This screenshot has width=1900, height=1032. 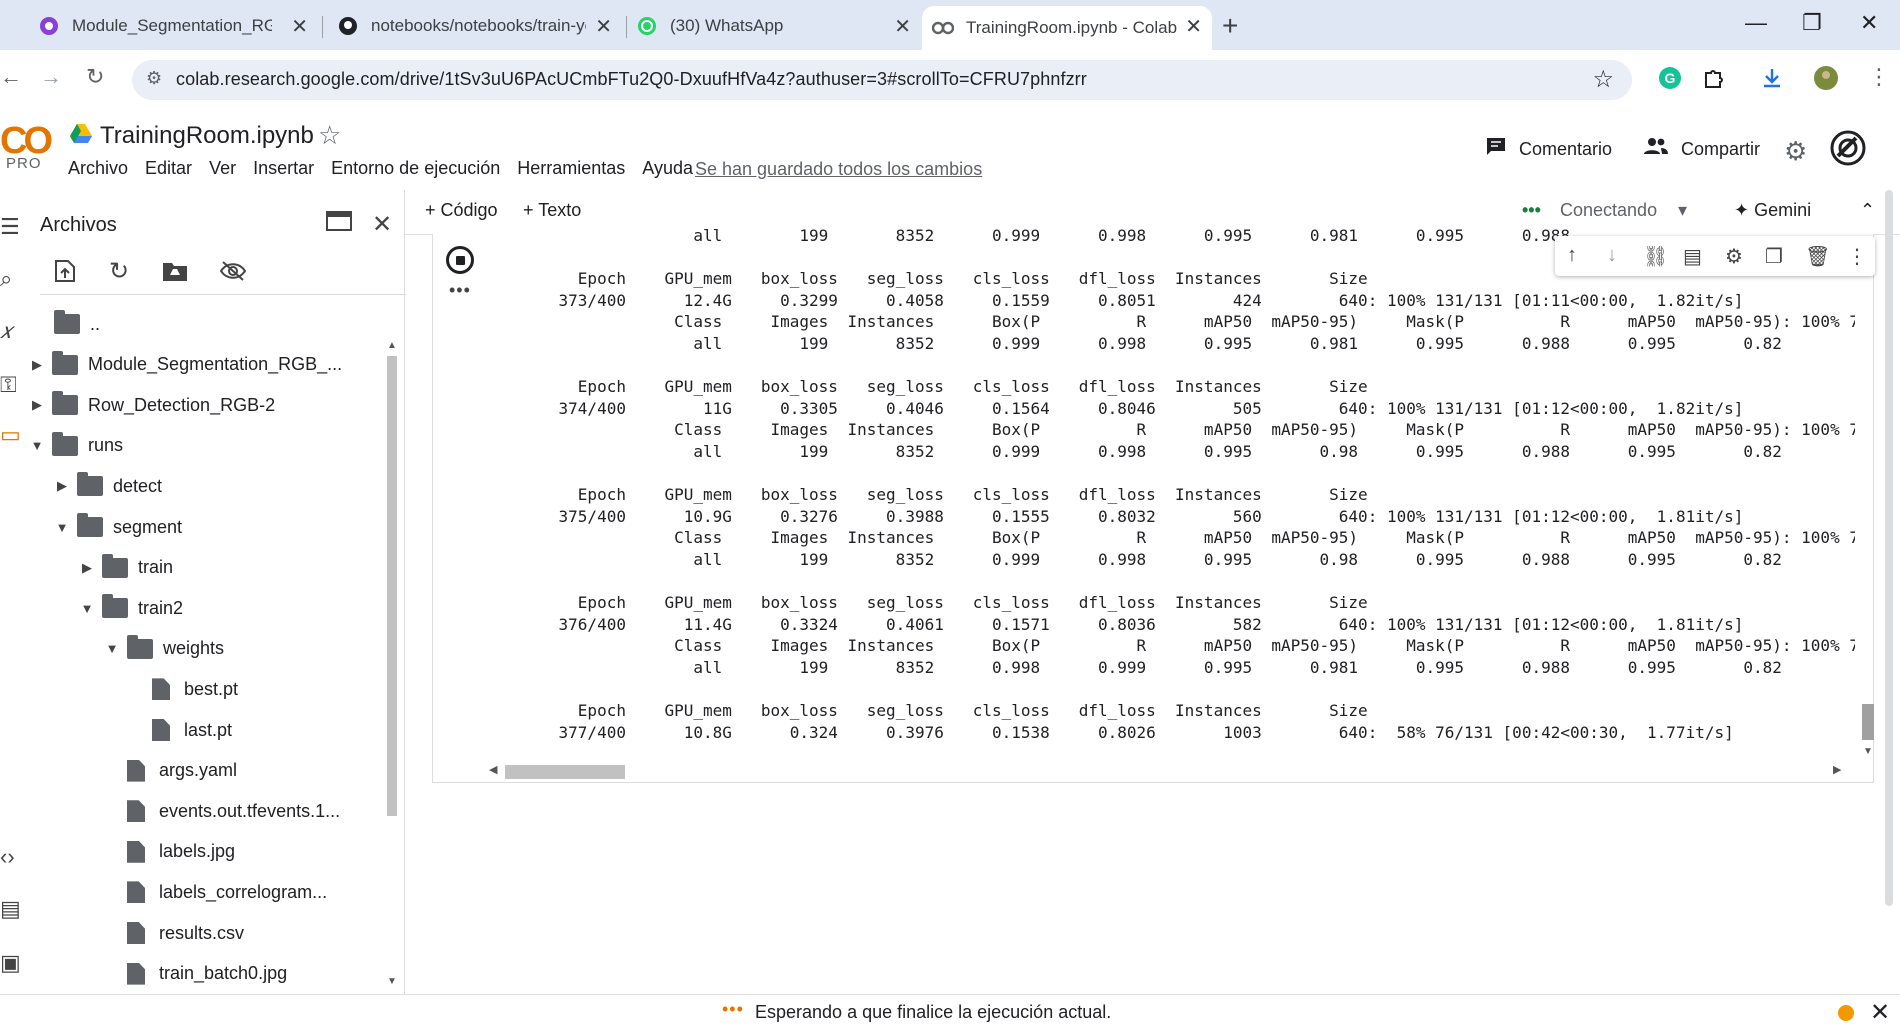 What do you see at coordinates (1772, 78) in the screenshot?
I see `download-icon` at bounding box center [1772, 78].